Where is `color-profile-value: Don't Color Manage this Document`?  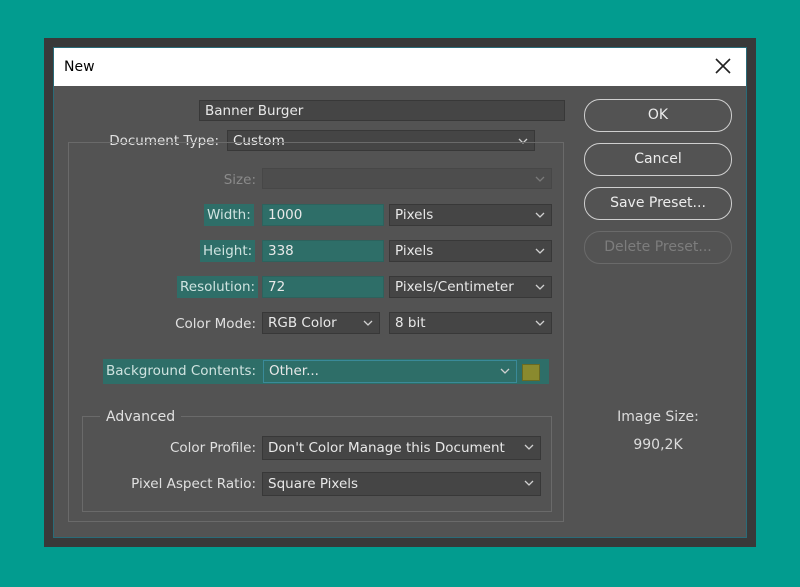 color-profile-value: Don't Color Manage this Document is located at coordinates (386, 448).